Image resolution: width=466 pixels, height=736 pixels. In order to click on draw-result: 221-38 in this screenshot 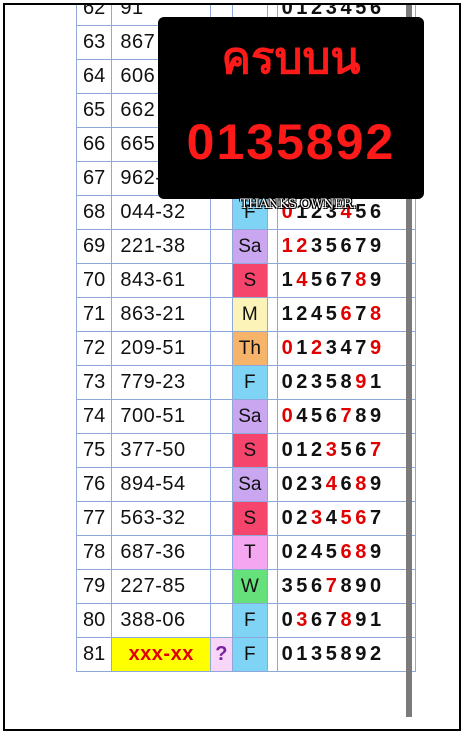, I will do `click(161, 246)`.